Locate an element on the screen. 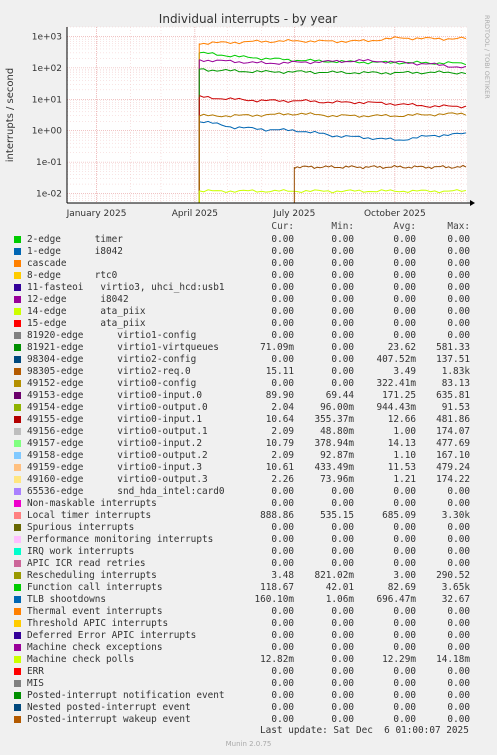  legend-label: 11-fasteoi virtio3, uhci_hcd:usb1 is located at coordinates (126, 287).